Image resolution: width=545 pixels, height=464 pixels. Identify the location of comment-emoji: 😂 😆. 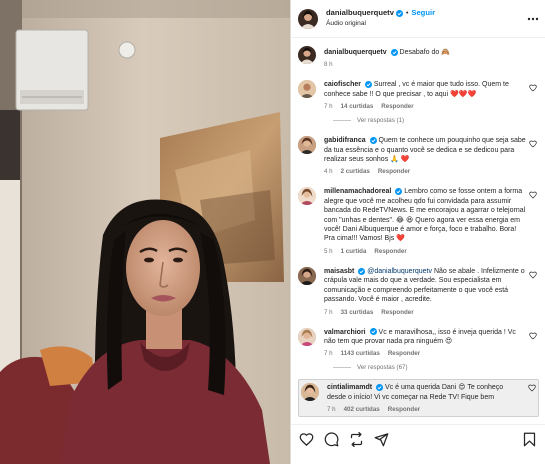
(404, 220).